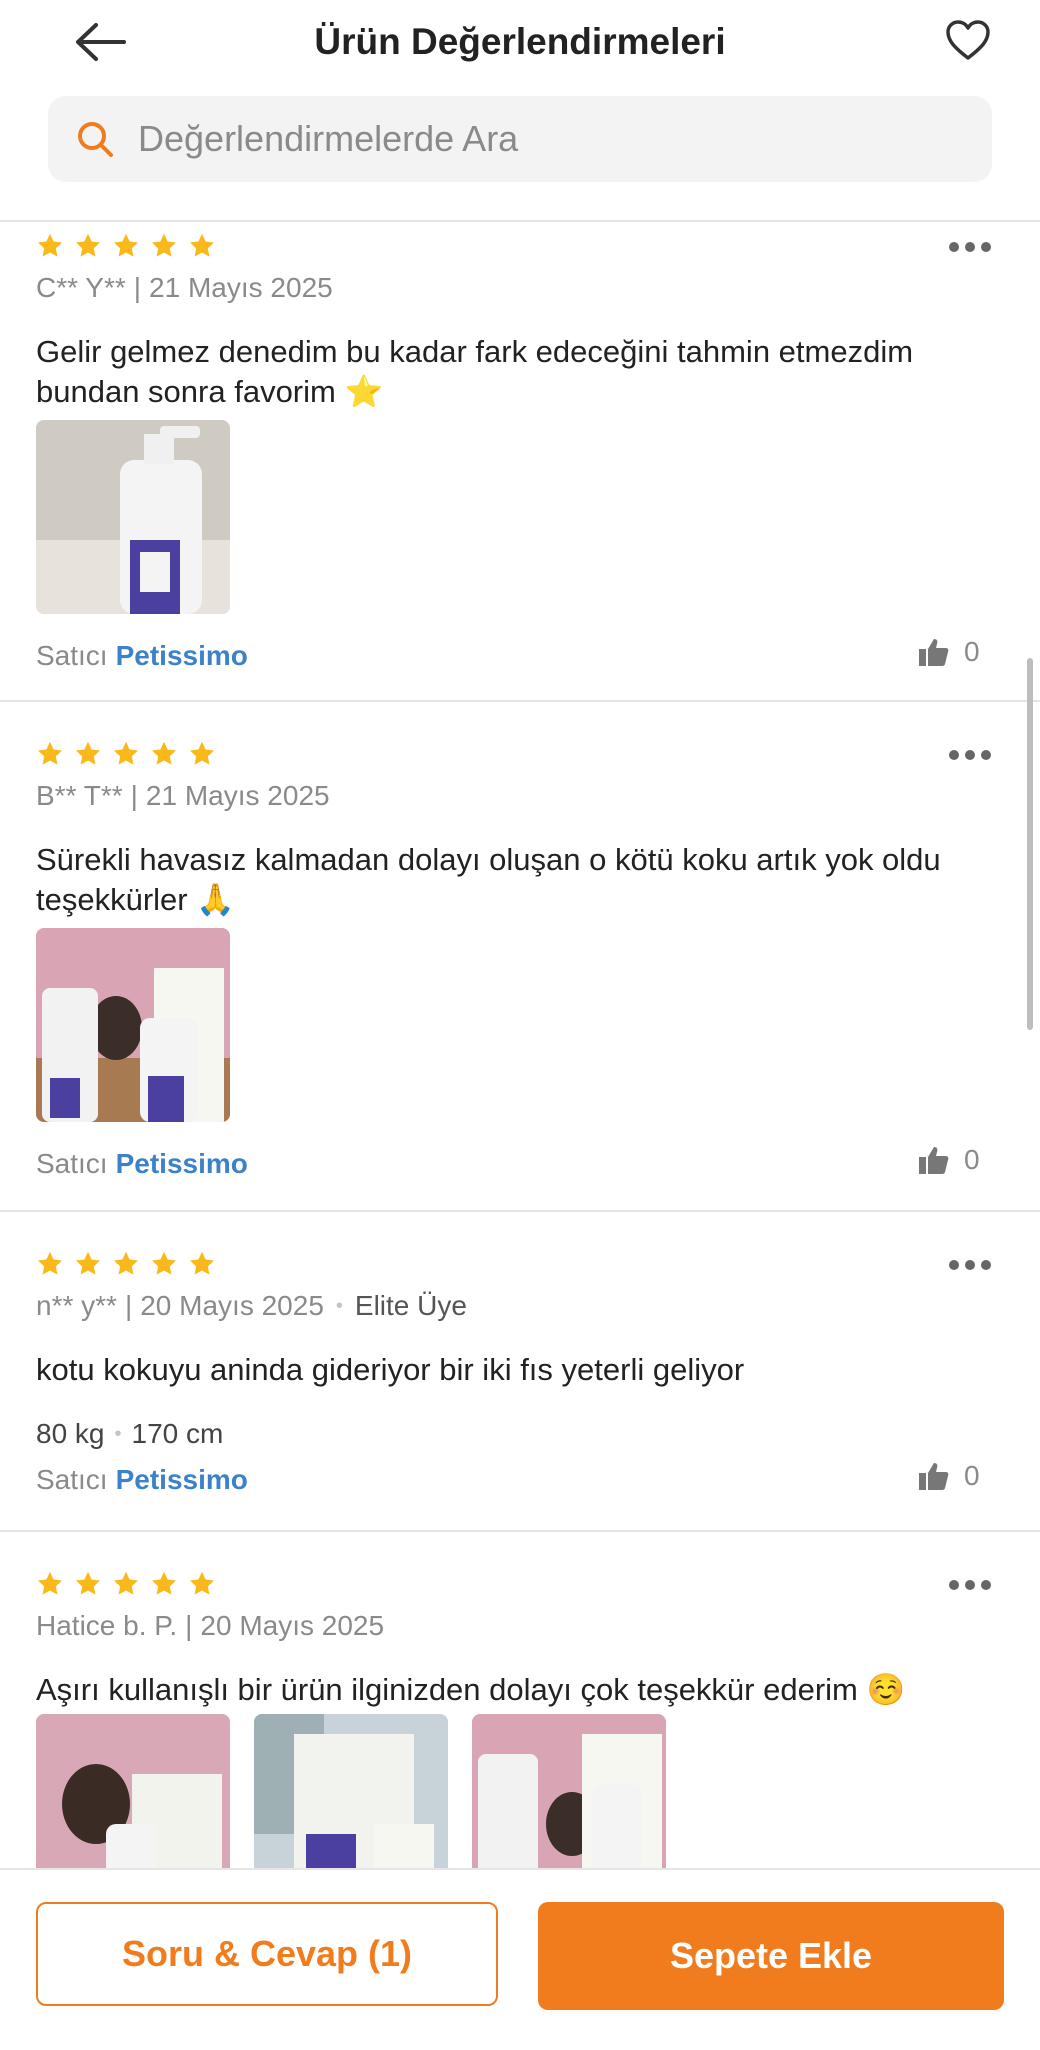  What do you see at coordinates (76, 1305) in the screenshot?
I see `author-name: n** y**` at bounding box center [76, 1305].